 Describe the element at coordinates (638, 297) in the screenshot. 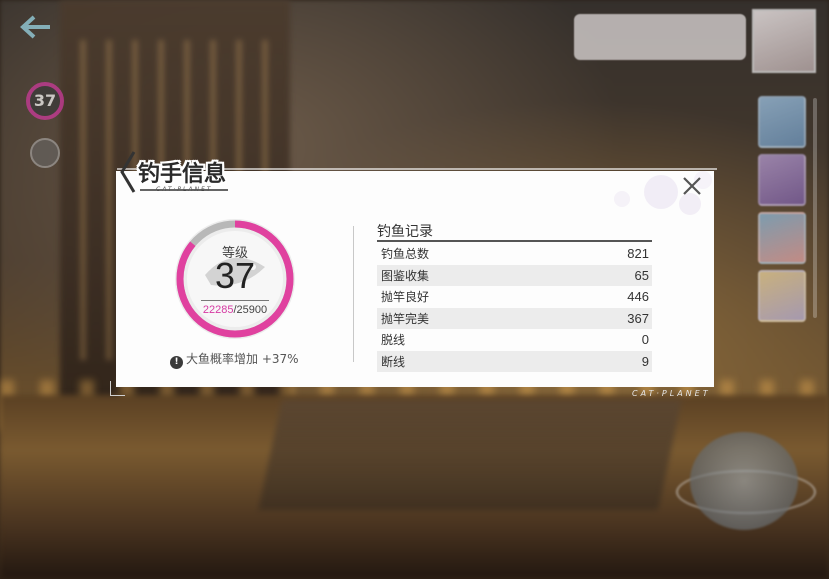

I see `record-value: 446` at that location.